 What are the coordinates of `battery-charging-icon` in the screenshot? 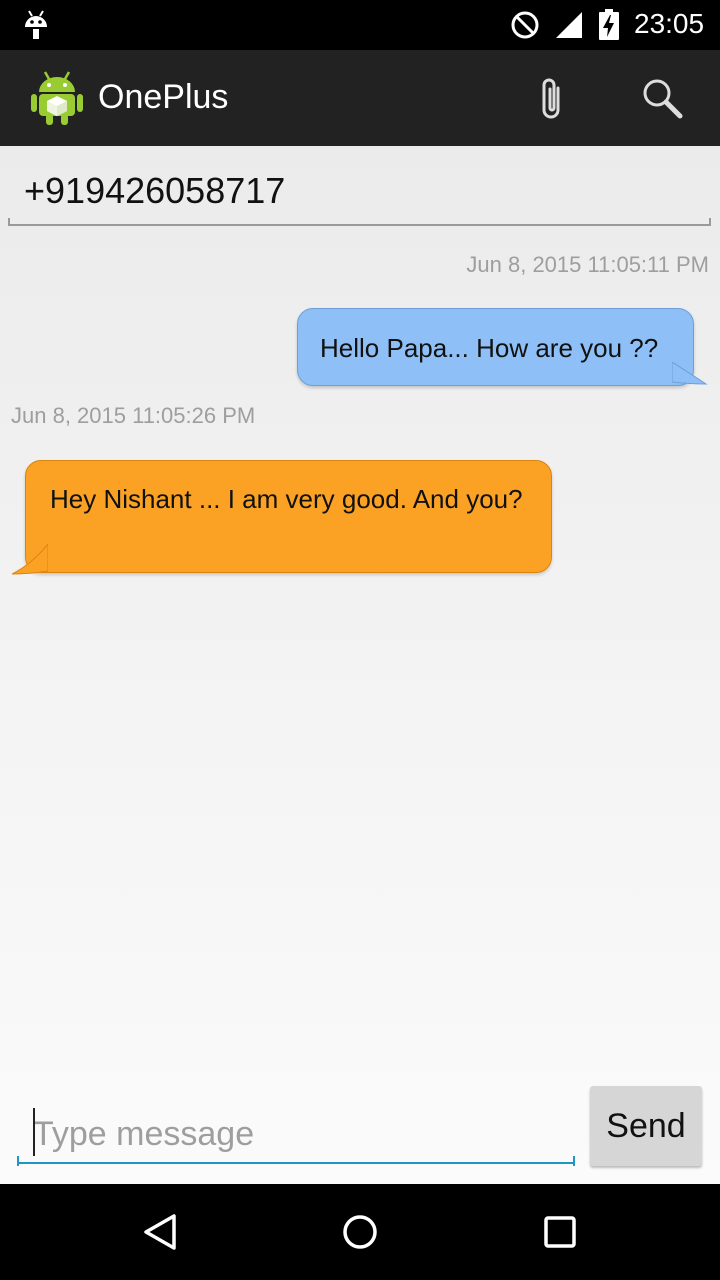 It's located at (609, 24).